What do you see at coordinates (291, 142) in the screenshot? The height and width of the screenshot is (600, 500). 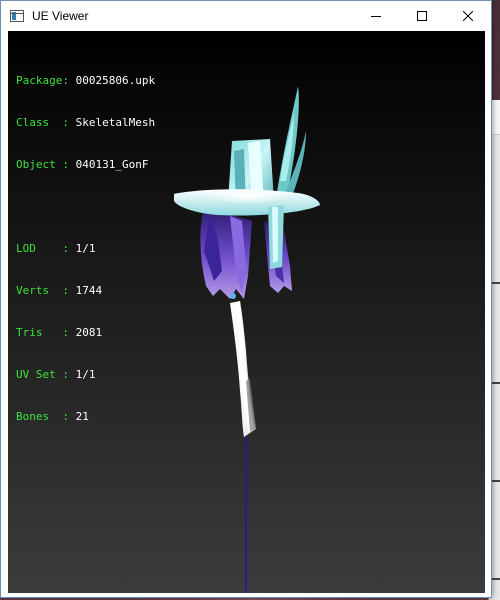 I see `hat-feathers` at bounding box center [291, 142].